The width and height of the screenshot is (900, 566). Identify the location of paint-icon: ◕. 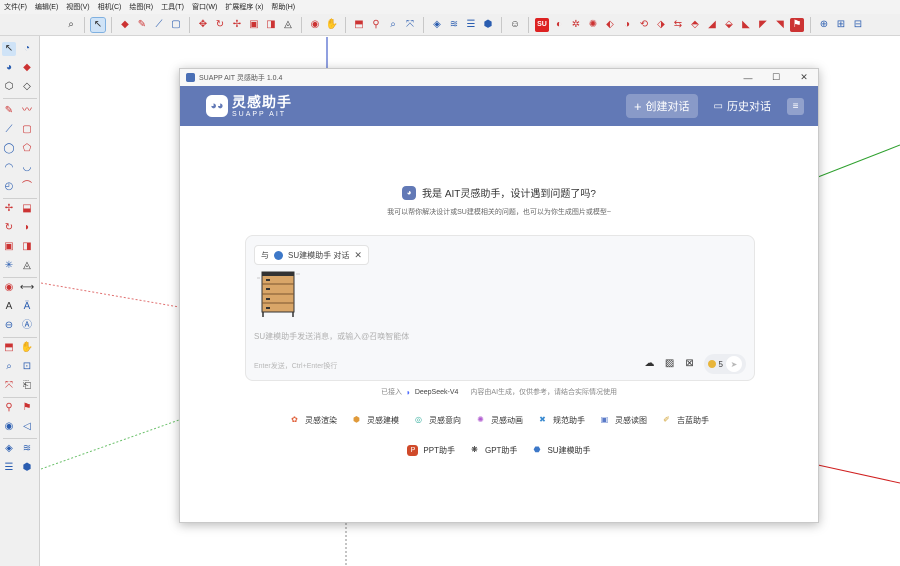
(9, 68).